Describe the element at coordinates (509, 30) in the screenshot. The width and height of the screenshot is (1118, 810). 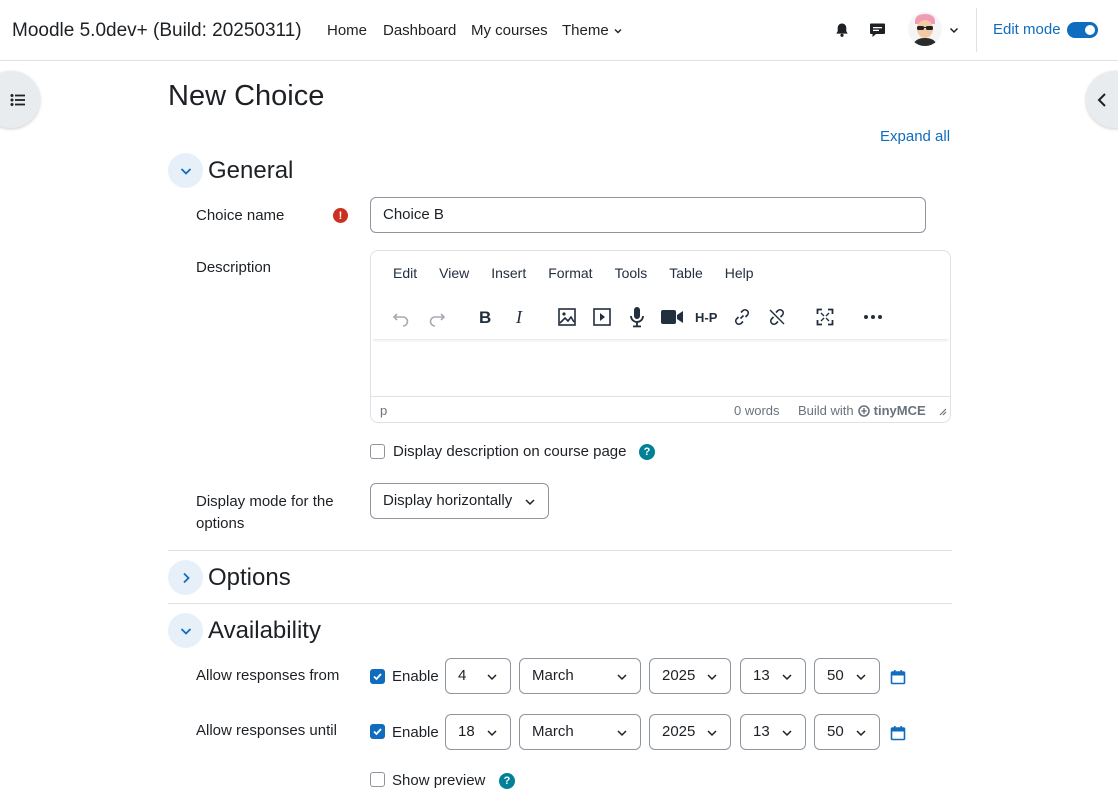
I see `nav-my-courses: My courses` at that location.